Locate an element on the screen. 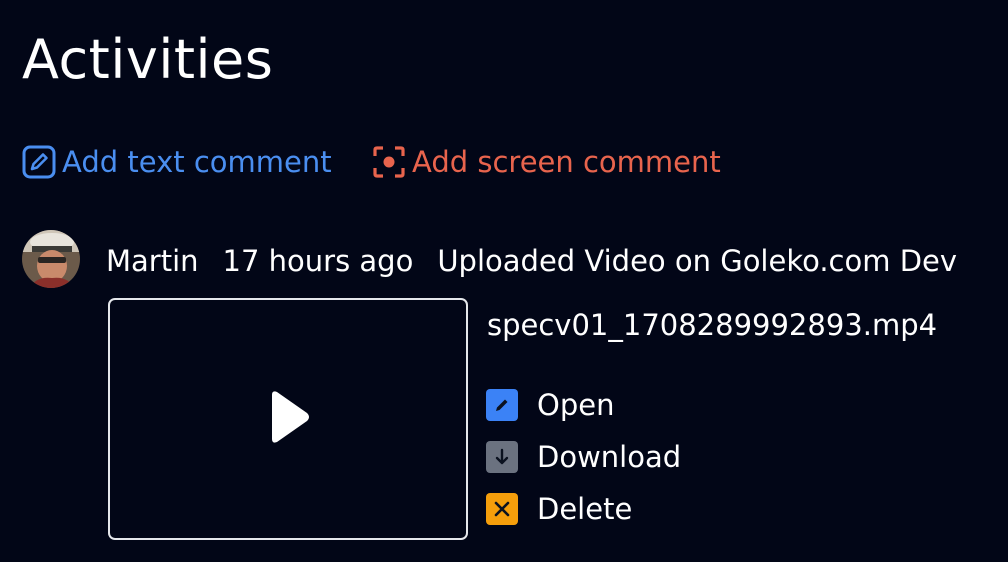 This screenshot has height=562, width=1008. activity-description: Uploaded Video on Goleko.com Dev is located at coordinates (697, 261).